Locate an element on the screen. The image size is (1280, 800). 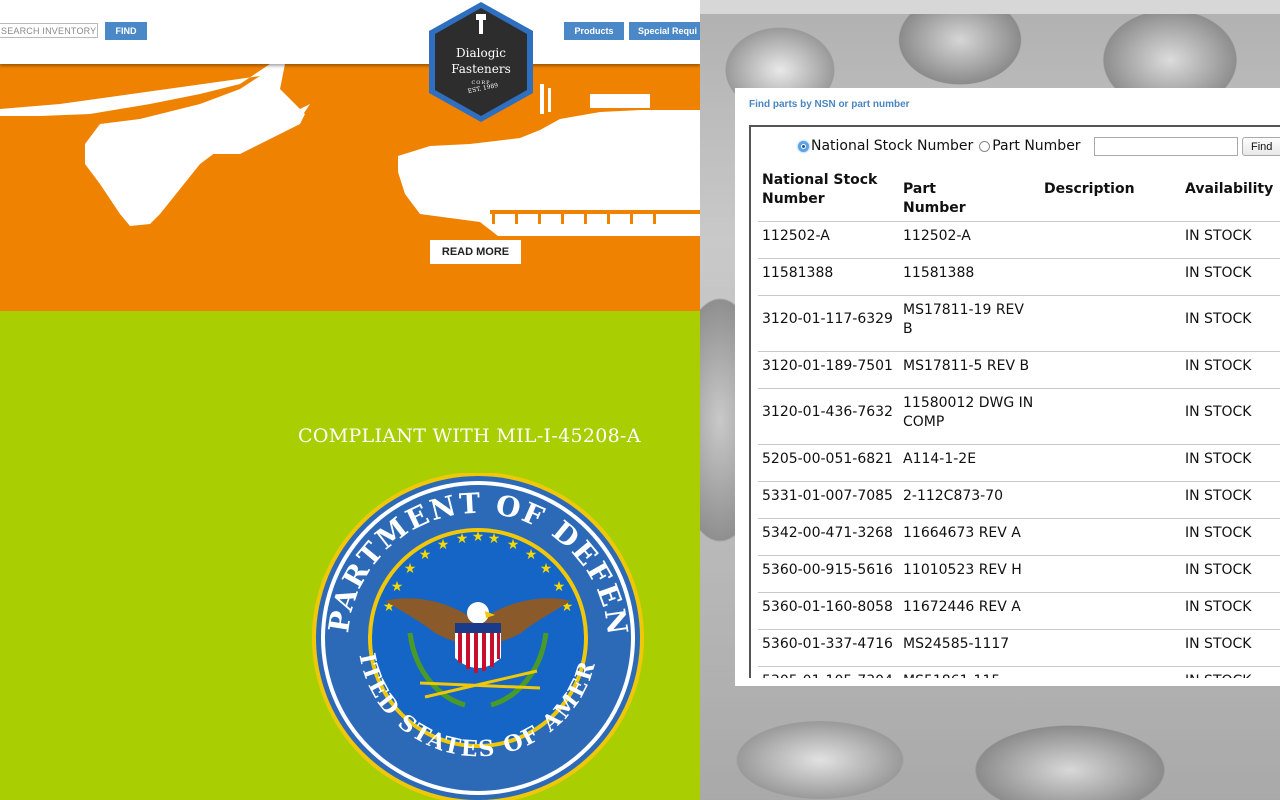
table-row: 112502-A 112502-A IN STOCK is located at coordinates (1019, 242).